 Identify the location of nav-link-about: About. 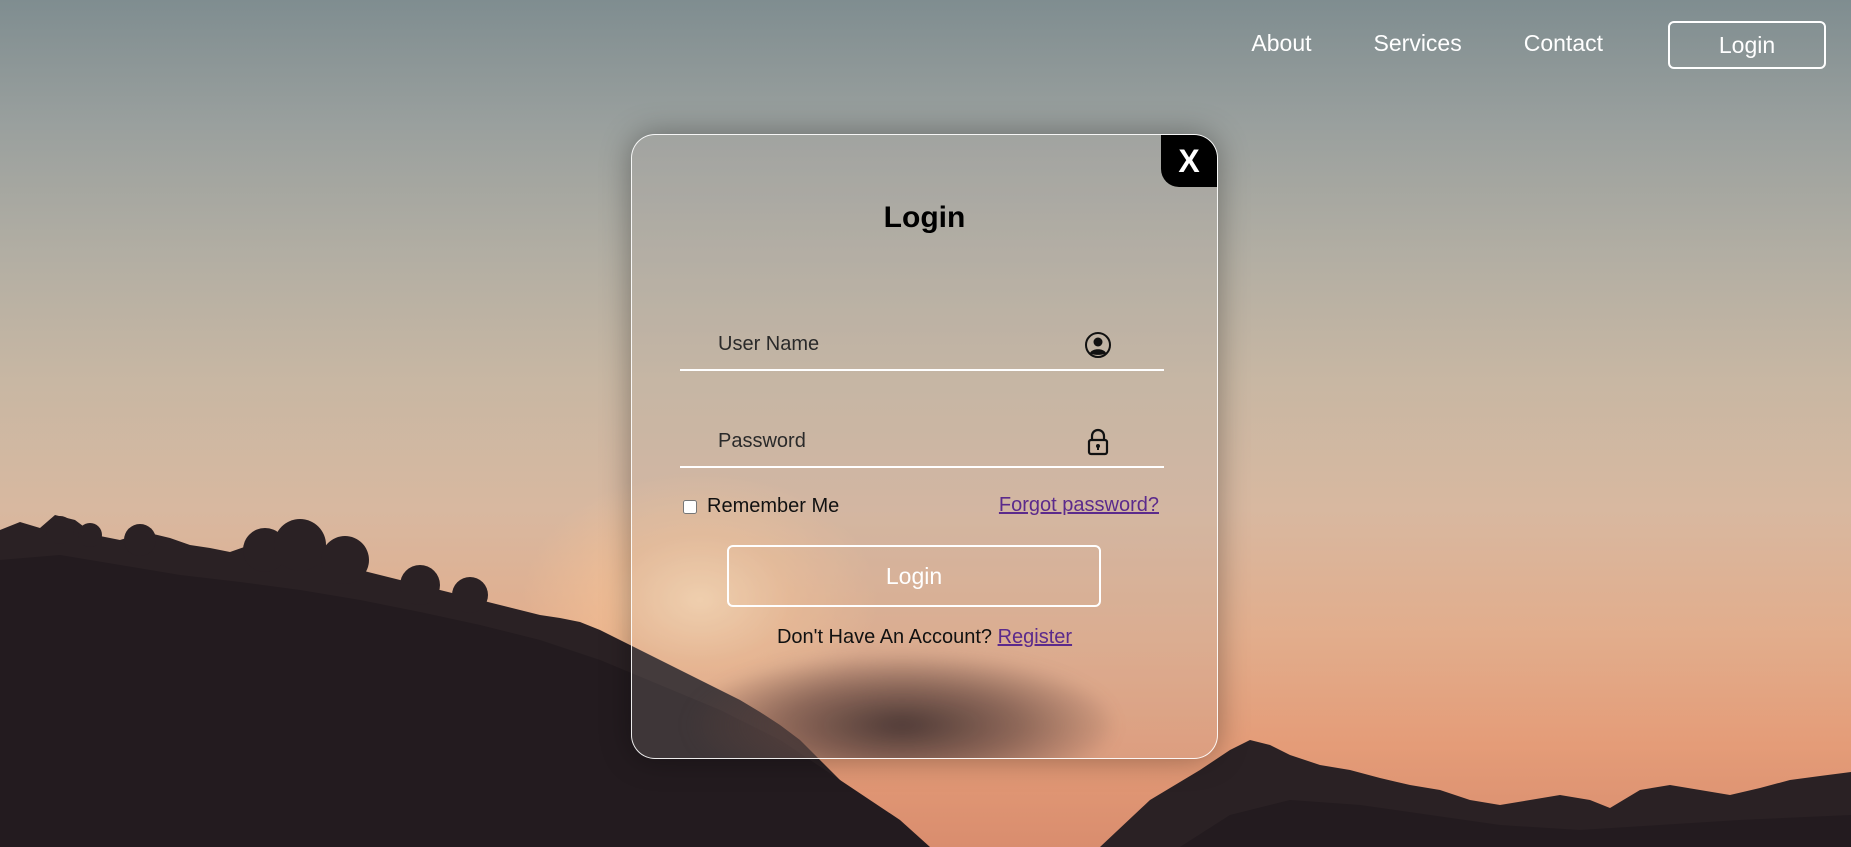
(1281, 43).